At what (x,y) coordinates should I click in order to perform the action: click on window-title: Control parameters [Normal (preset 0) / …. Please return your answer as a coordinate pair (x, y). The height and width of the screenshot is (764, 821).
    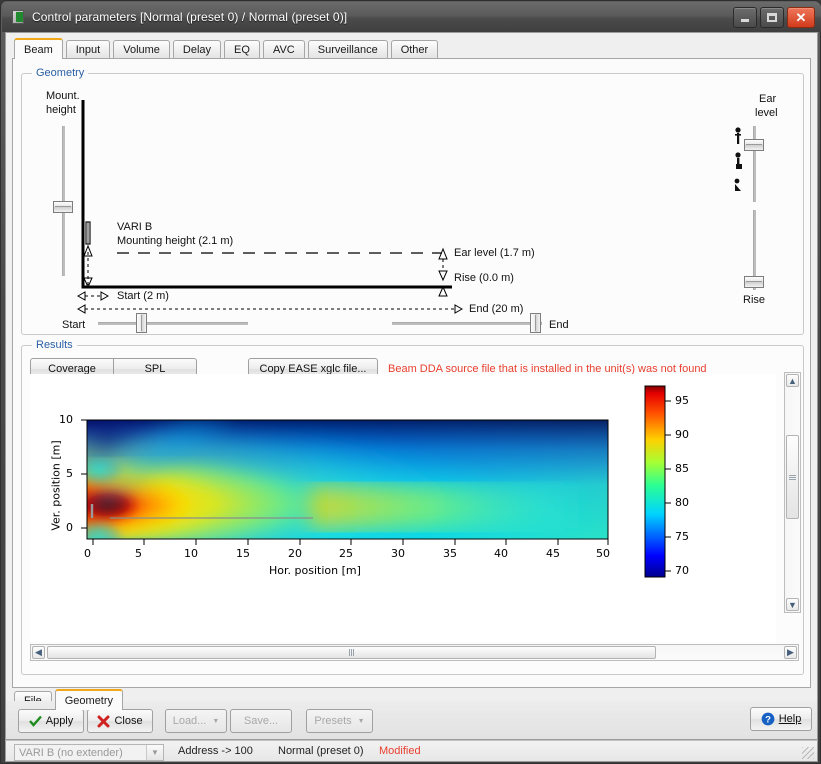
    Looking at the image, I should click on (190, 17).